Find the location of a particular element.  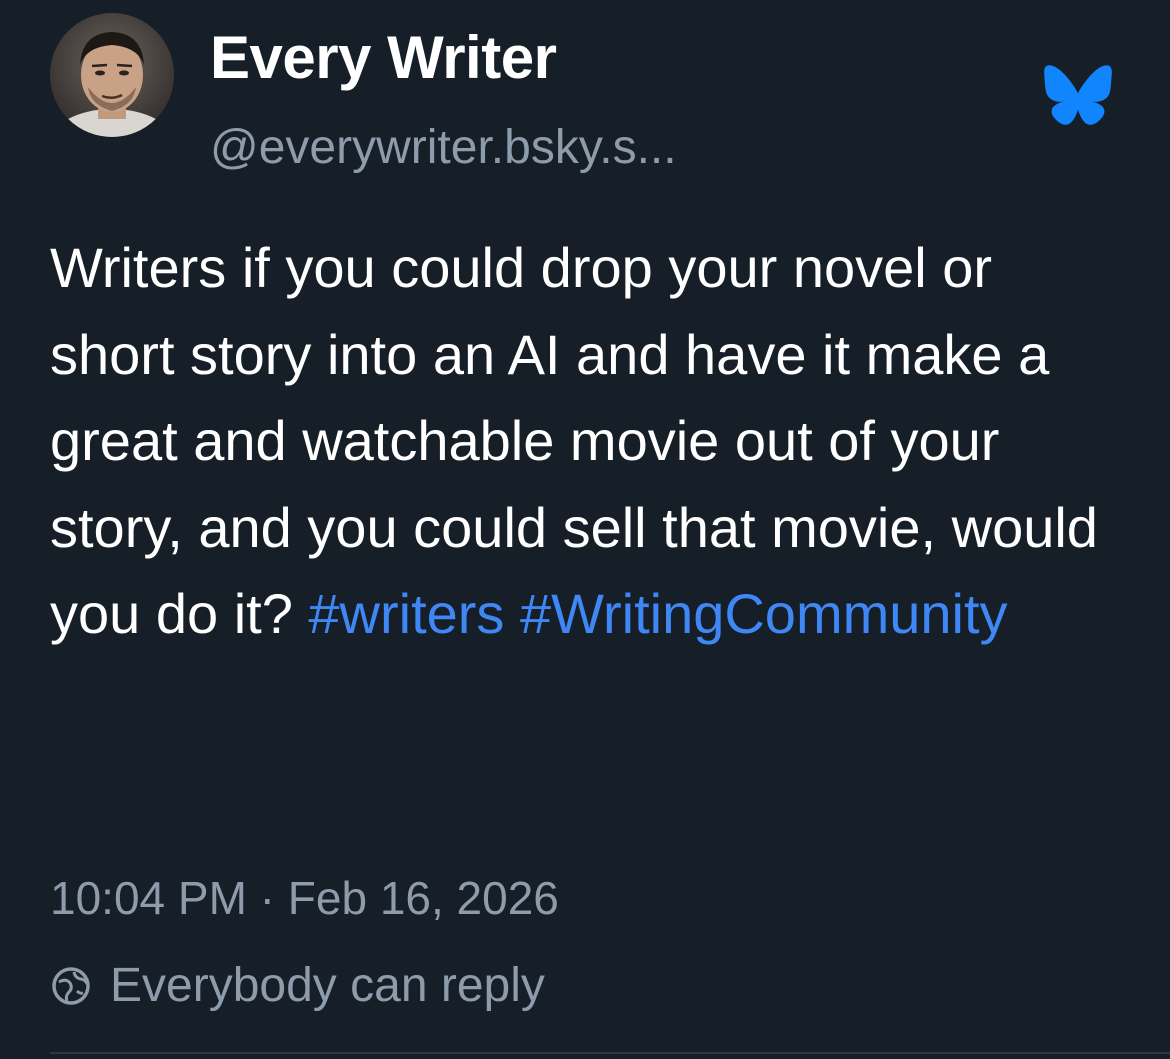

reply-setting-label: Everybody can reply is located at coordinates (327, 985).